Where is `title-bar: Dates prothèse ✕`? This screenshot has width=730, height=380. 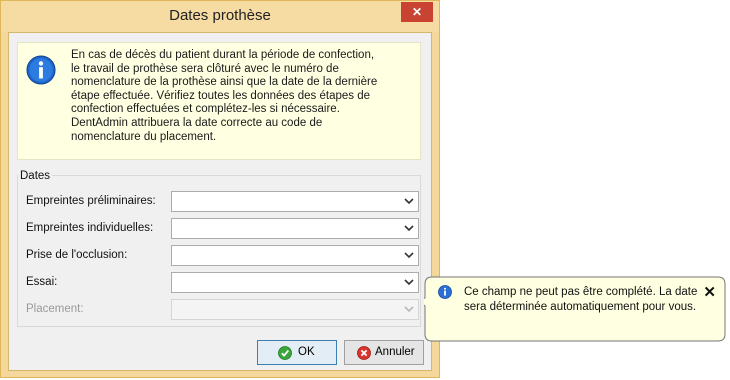
title-bar: Dates prothèse ✕ is located at coordinates (220, 16).